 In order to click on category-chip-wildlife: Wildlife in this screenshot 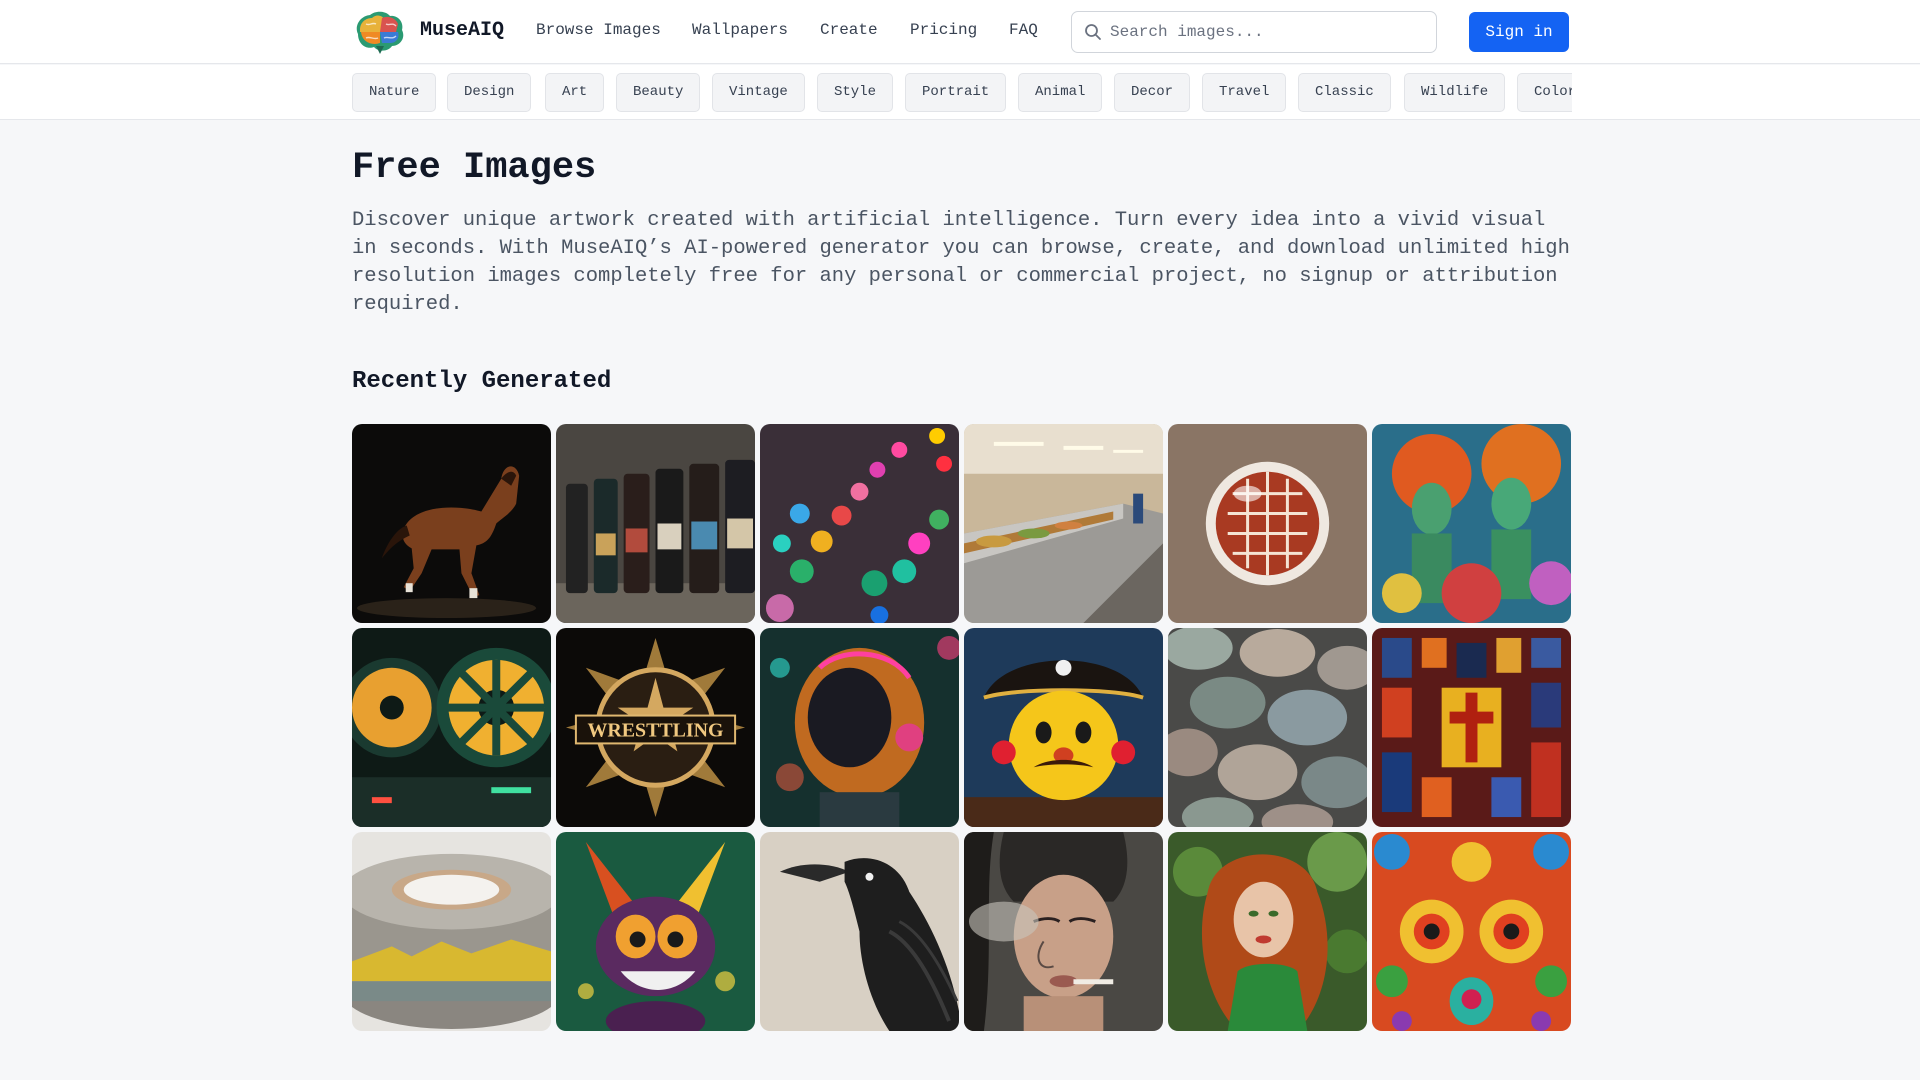, I will do `click(1455, 92)`.